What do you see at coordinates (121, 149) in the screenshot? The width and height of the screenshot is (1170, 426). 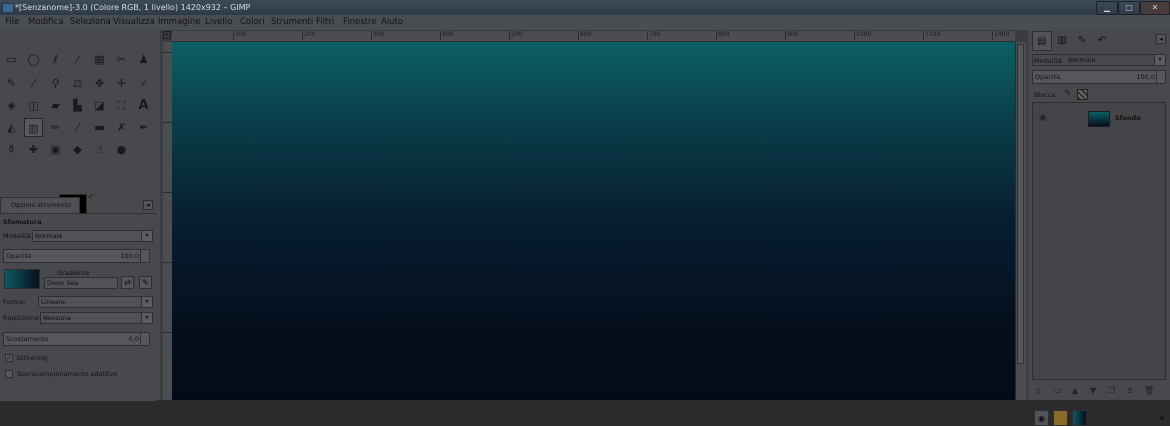 I see `dodge-burn-icon: ●` at bounding box center [121, 149].